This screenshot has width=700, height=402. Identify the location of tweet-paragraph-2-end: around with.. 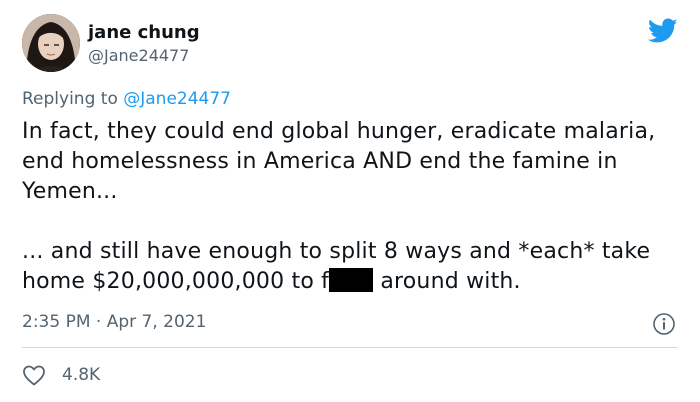
(447, 281).